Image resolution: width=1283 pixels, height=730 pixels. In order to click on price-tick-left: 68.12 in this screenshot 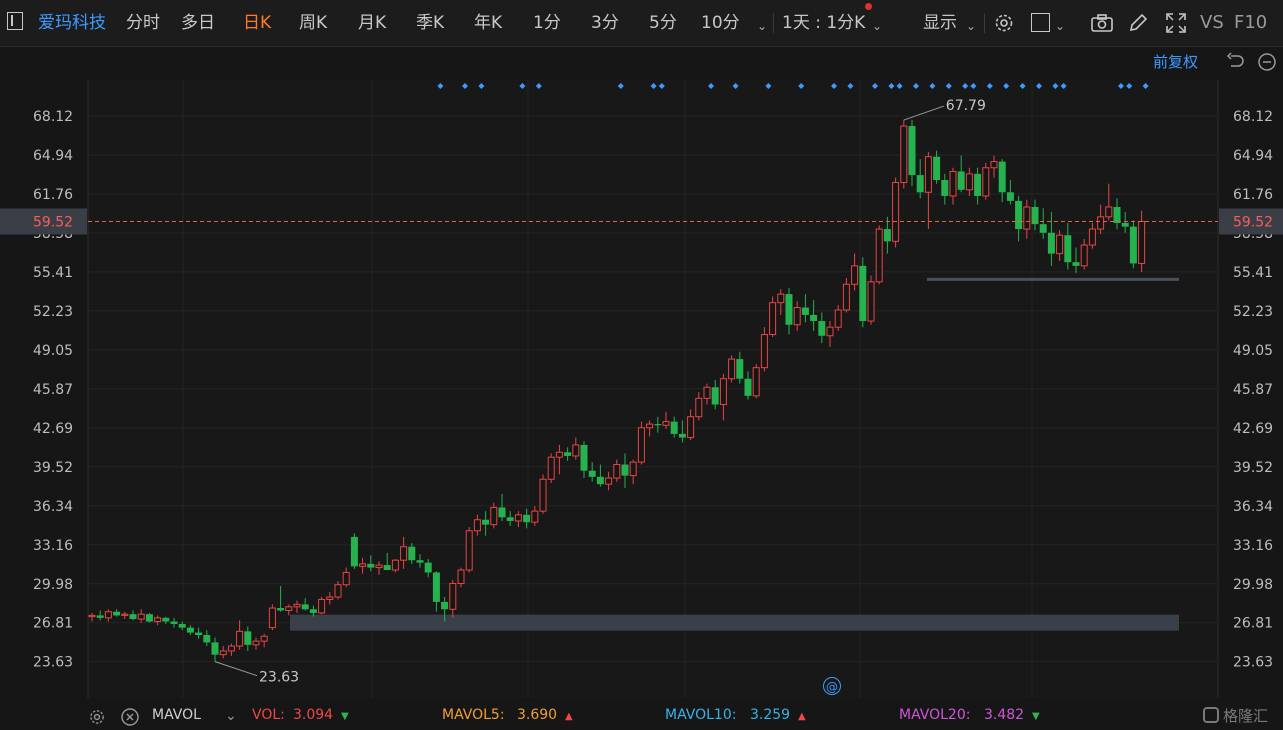, I will do `click(53, 117)`.